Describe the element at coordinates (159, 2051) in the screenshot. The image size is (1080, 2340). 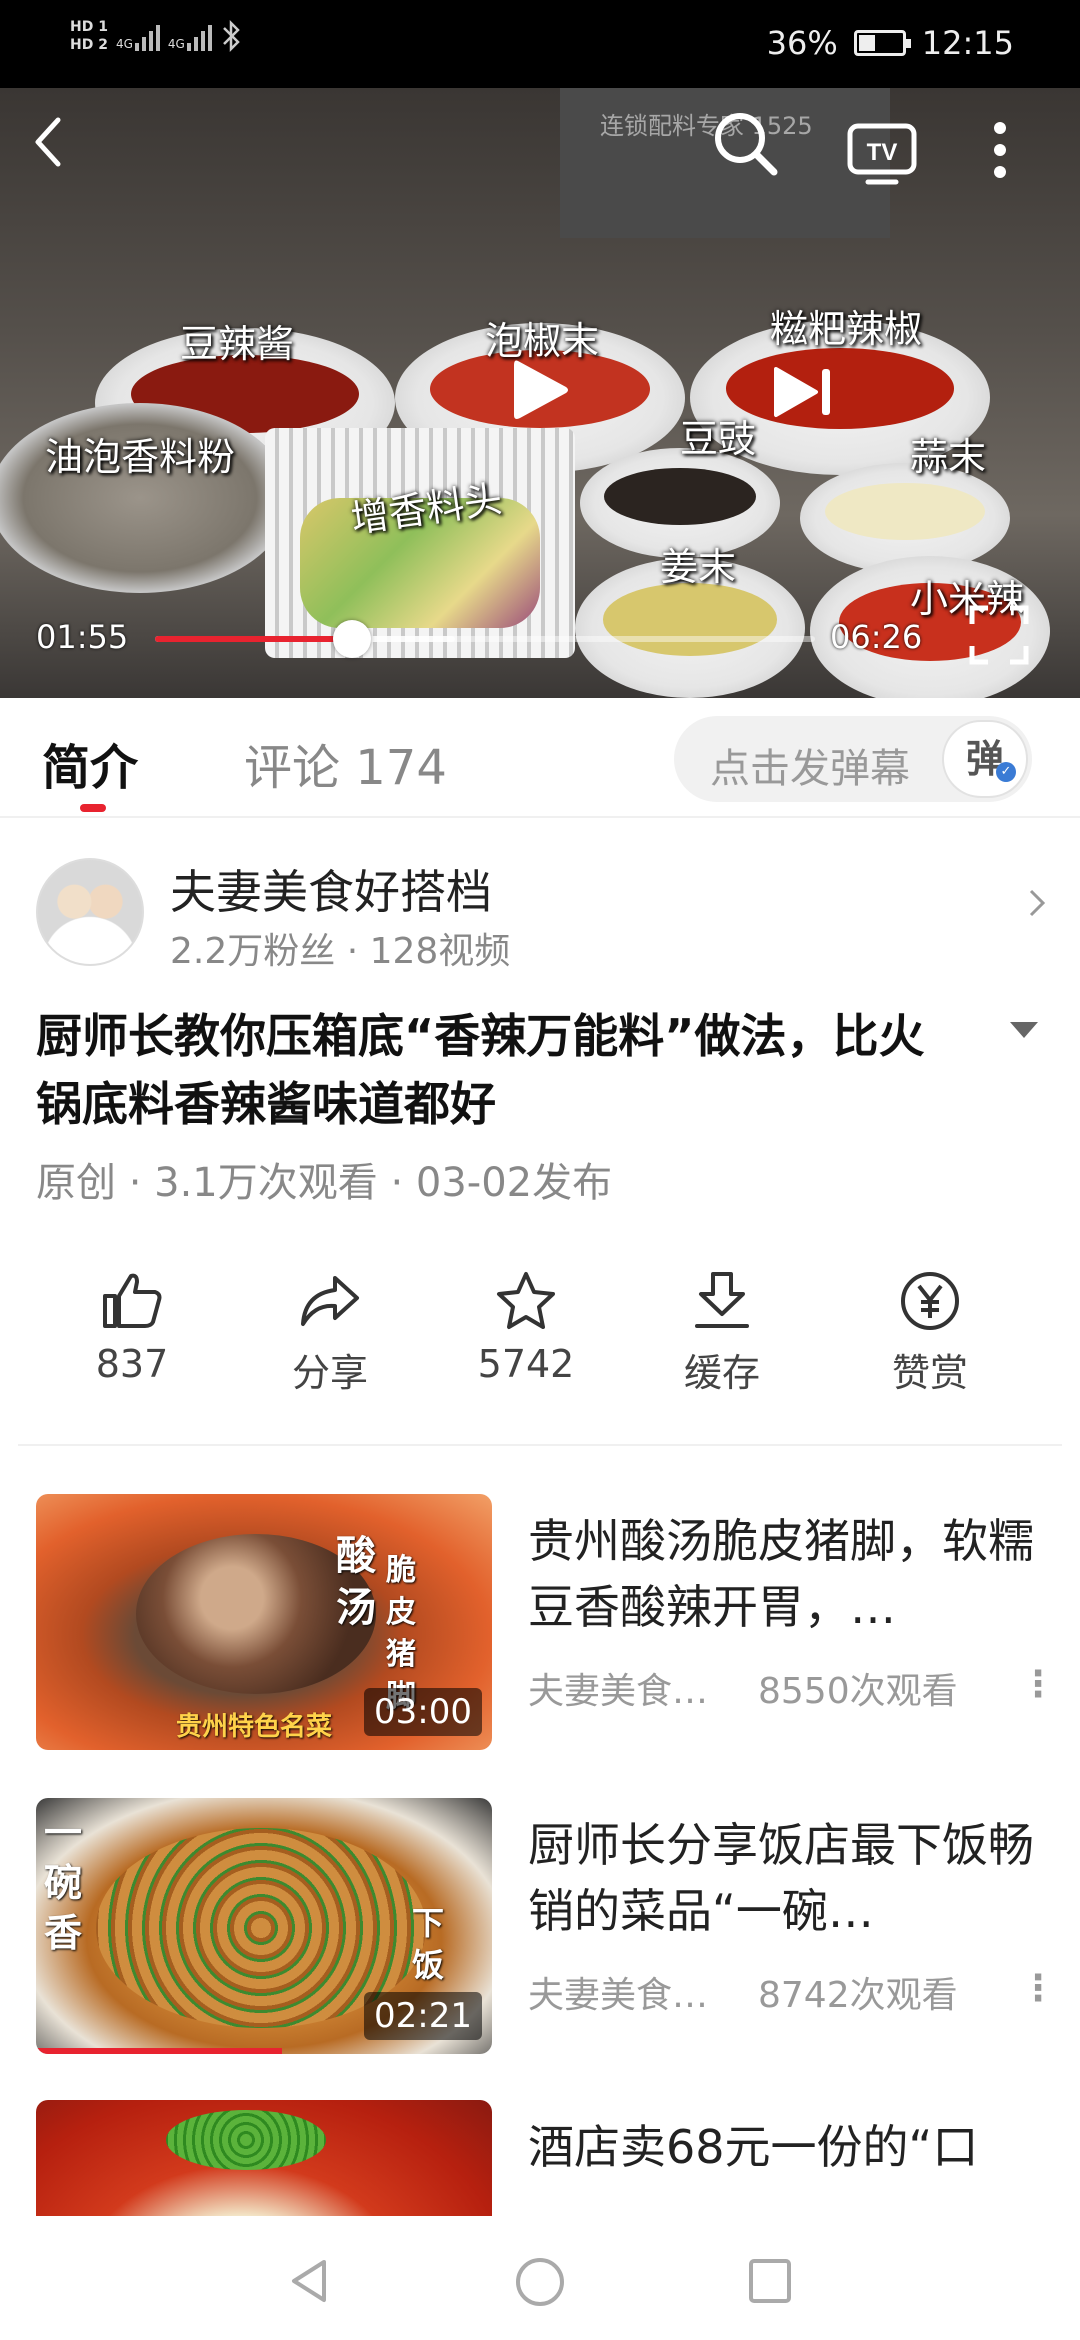
I see `watch-progress-bar` at that location.